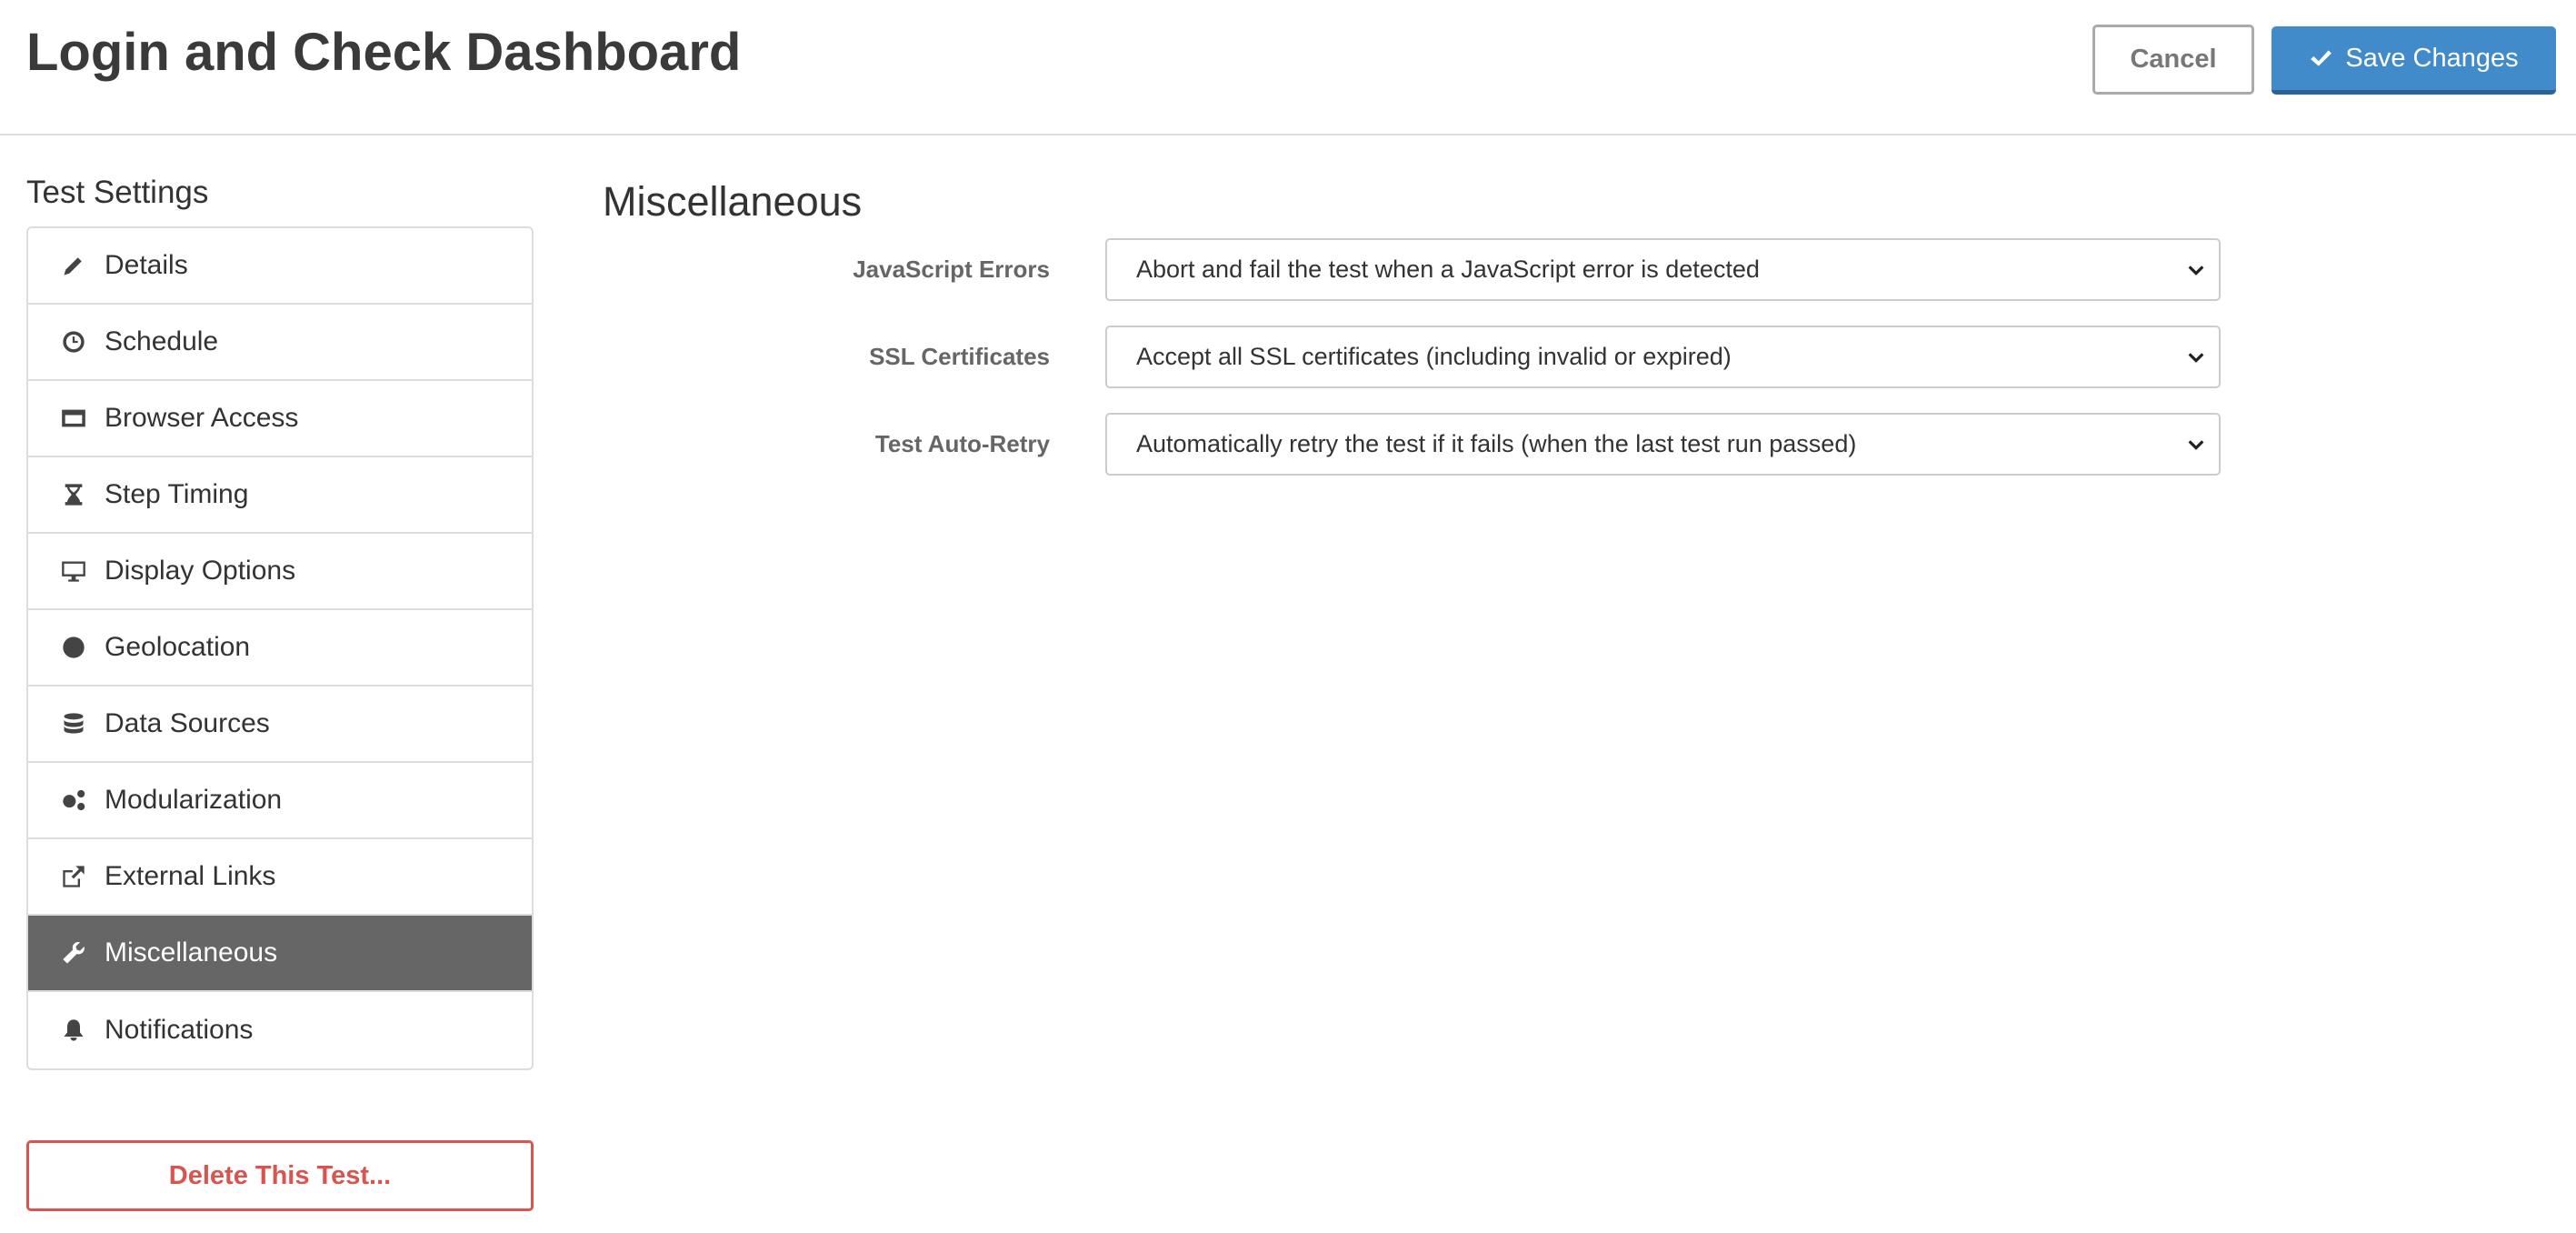 The height and width of the screenshot is (1233, 2576). Describe the element at coordinates (73, 800) in the screenshot. I see `gears-icon` at that location.